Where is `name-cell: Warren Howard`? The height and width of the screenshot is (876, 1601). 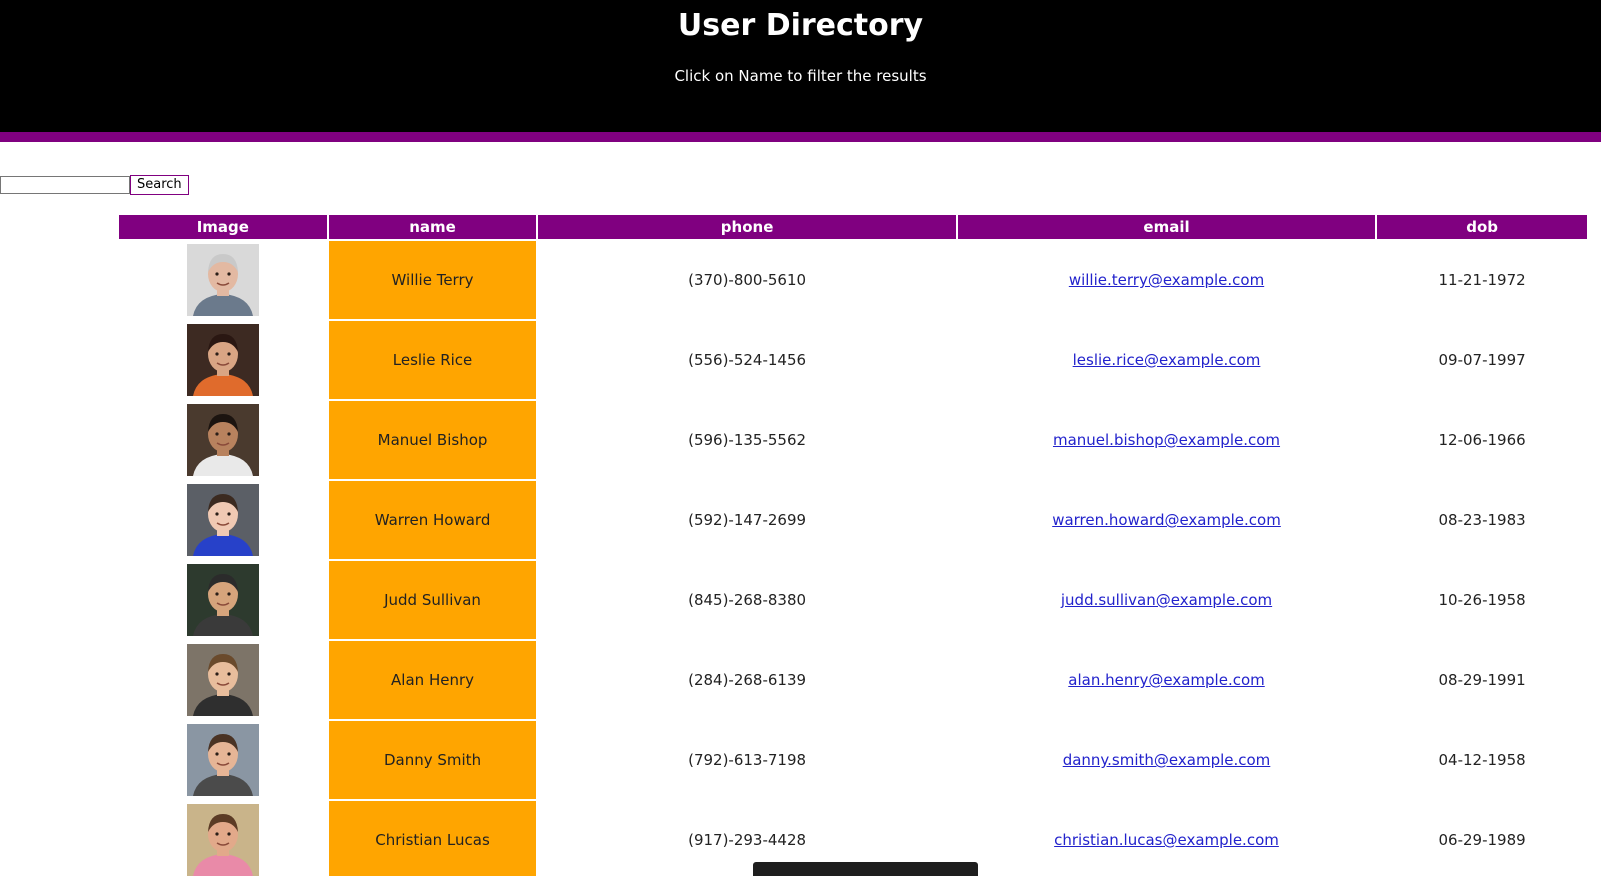
name-cell: Warren Howard is located at coordinates (432, 520).